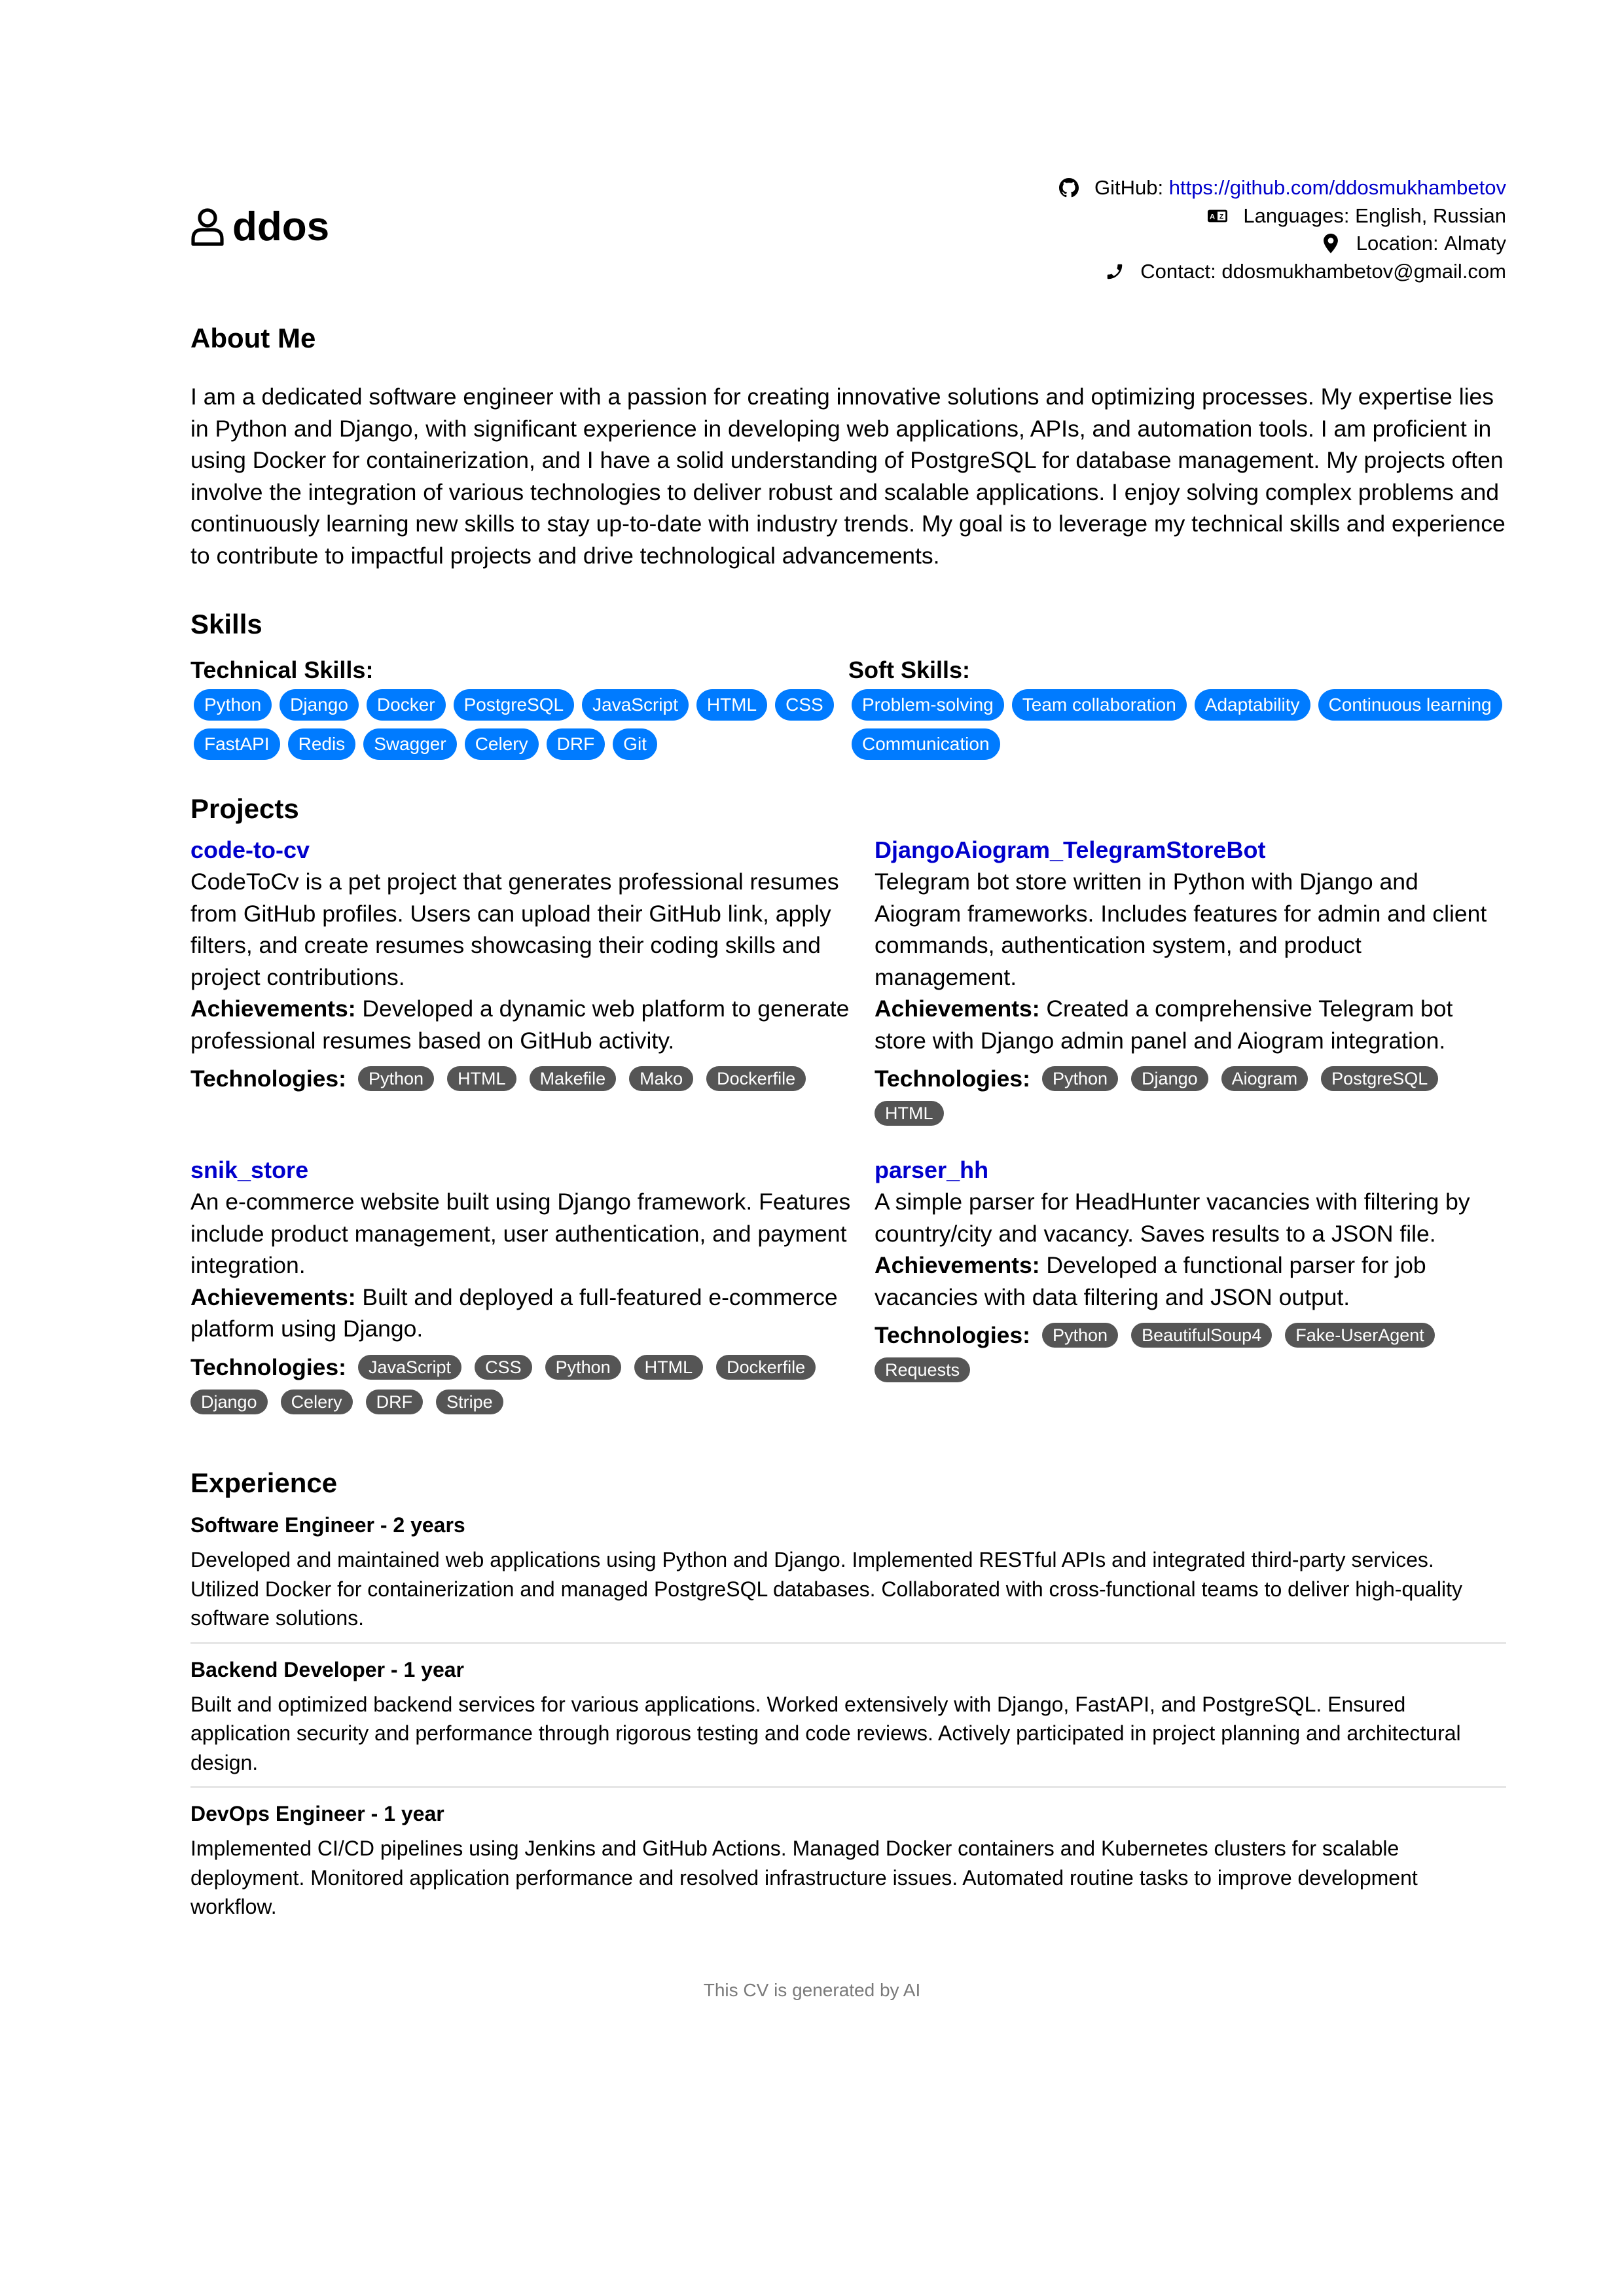 This screenshot has width=1624, height=2296. I want to click on contact-location: Location: Almaty, so click(1282, 244).